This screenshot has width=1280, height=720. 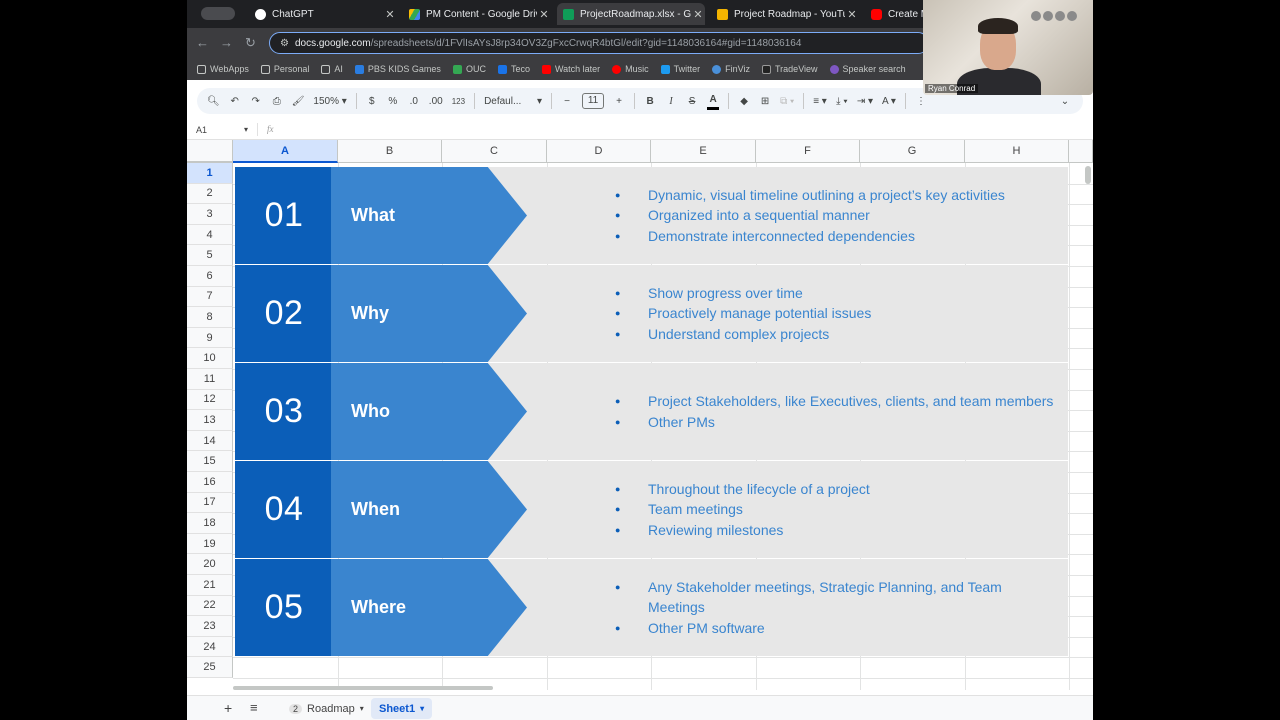 I want to click on horizontal-align-icon: ≡ ▾, so click(x=820, y=101).